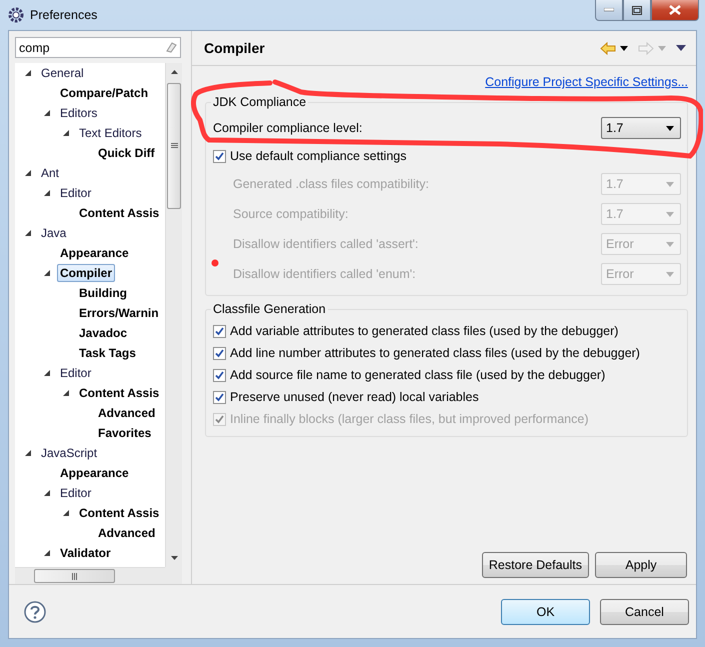  I want to click on tree-item: Building, so click(103, 293).